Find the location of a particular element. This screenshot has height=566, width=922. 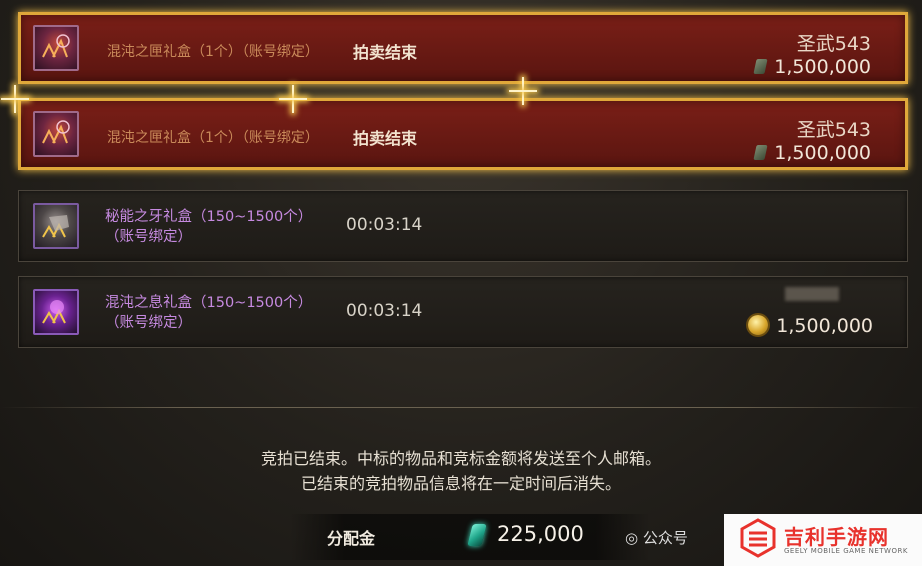

watermark-logo: 吉利手游网 GEELY MOBILE GAME NETWORK is located at coordinates (823, 540).